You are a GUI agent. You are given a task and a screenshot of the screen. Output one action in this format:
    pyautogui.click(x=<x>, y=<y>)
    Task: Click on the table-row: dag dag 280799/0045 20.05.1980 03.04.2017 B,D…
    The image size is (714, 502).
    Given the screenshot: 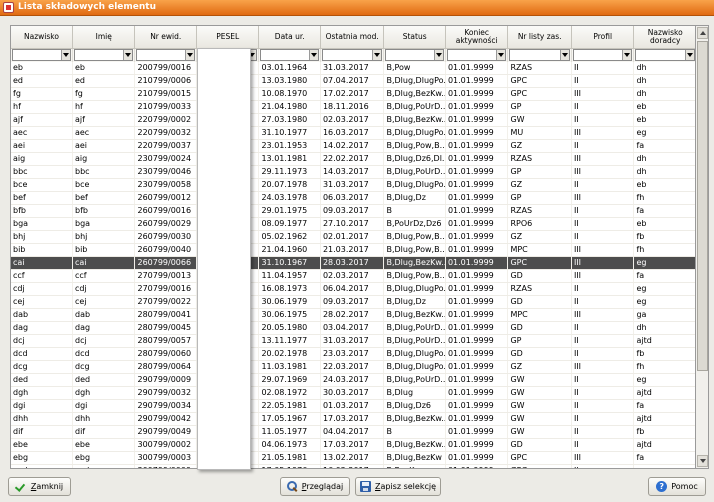 What is the action you would take?
    pyautogui.click(x=353, y=328)
    